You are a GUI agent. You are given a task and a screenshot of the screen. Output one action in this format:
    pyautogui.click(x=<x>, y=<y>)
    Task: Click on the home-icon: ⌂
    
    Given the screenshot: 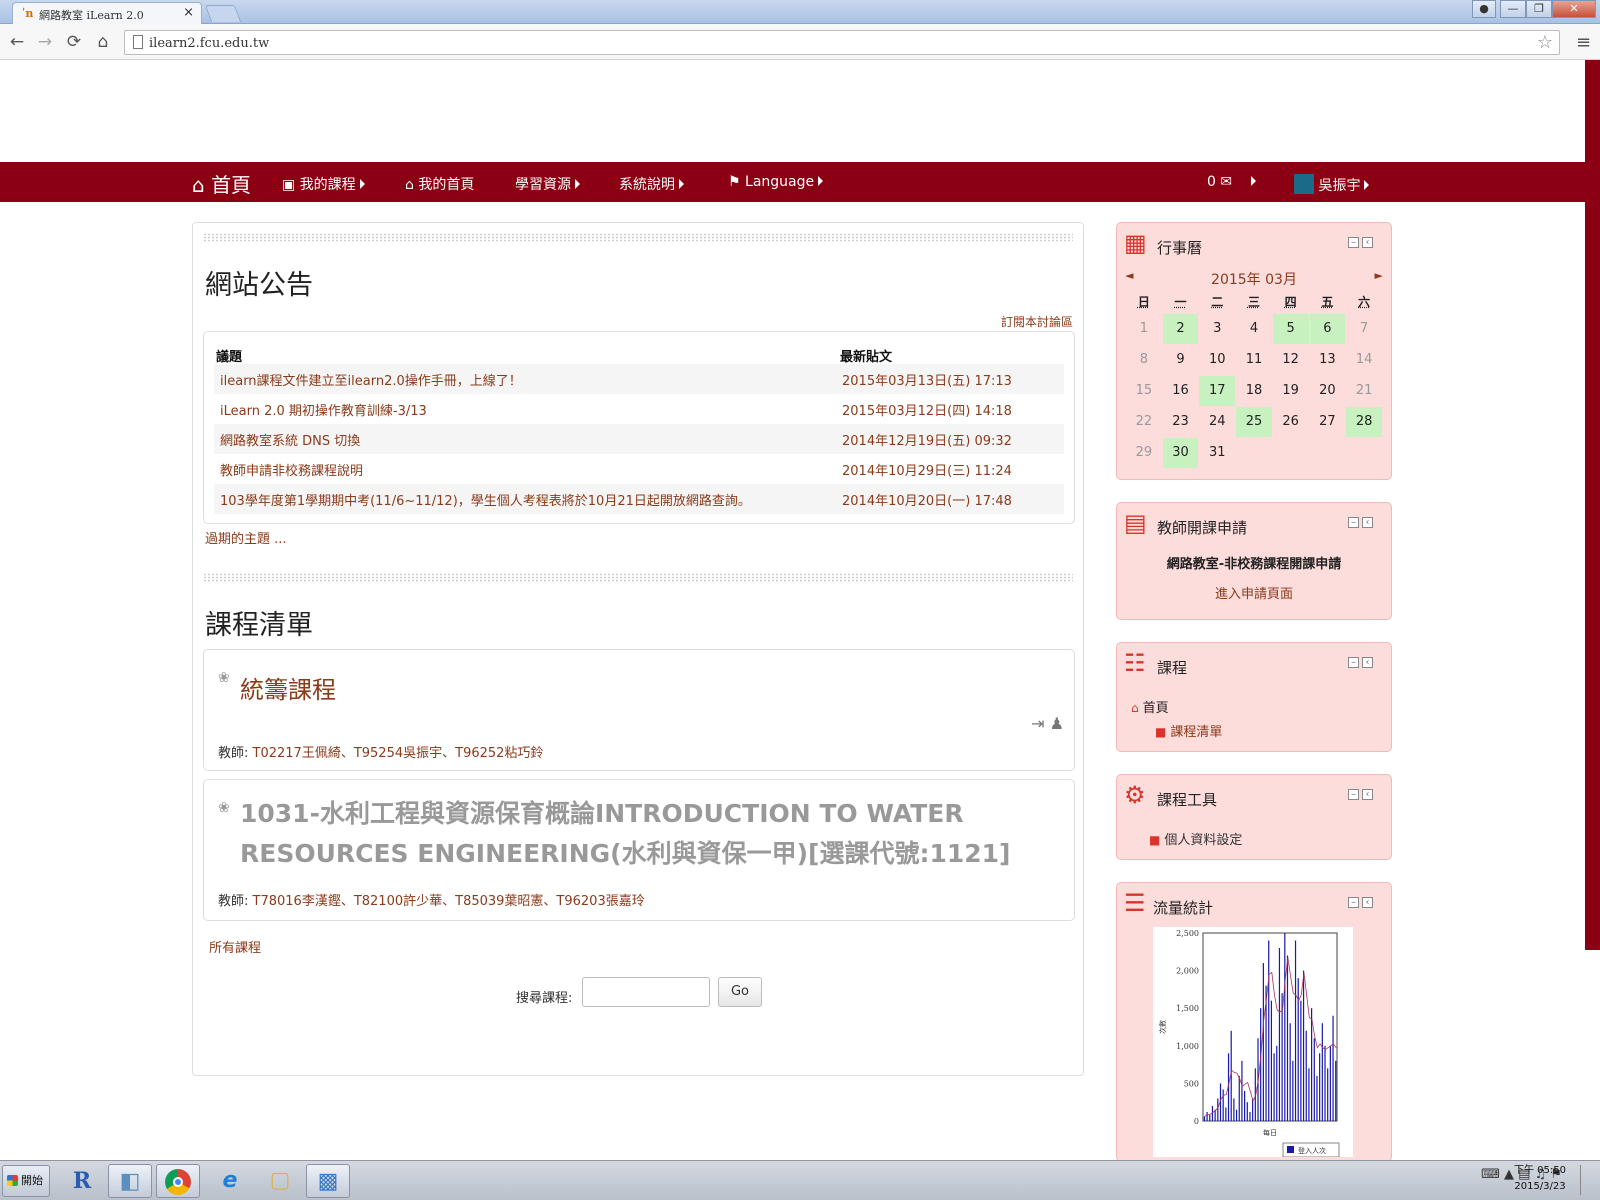 What is the action you would take?
    pyautogui.click(x=103, y=42)
    